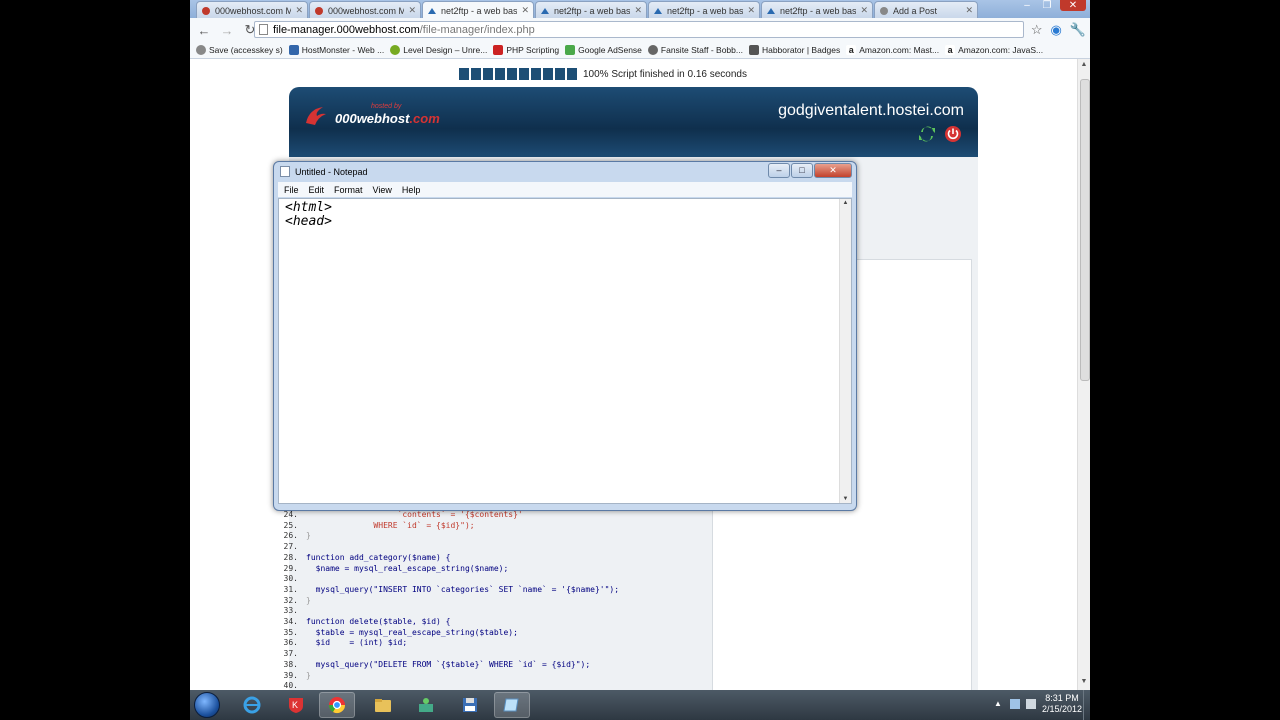 Image resolution: width=1280 pixels, height=720 pixels. What do you see at coordinates (470, 705) in the screenshot?
I see `taskbar-save-app` at bounding box center [470, 705].